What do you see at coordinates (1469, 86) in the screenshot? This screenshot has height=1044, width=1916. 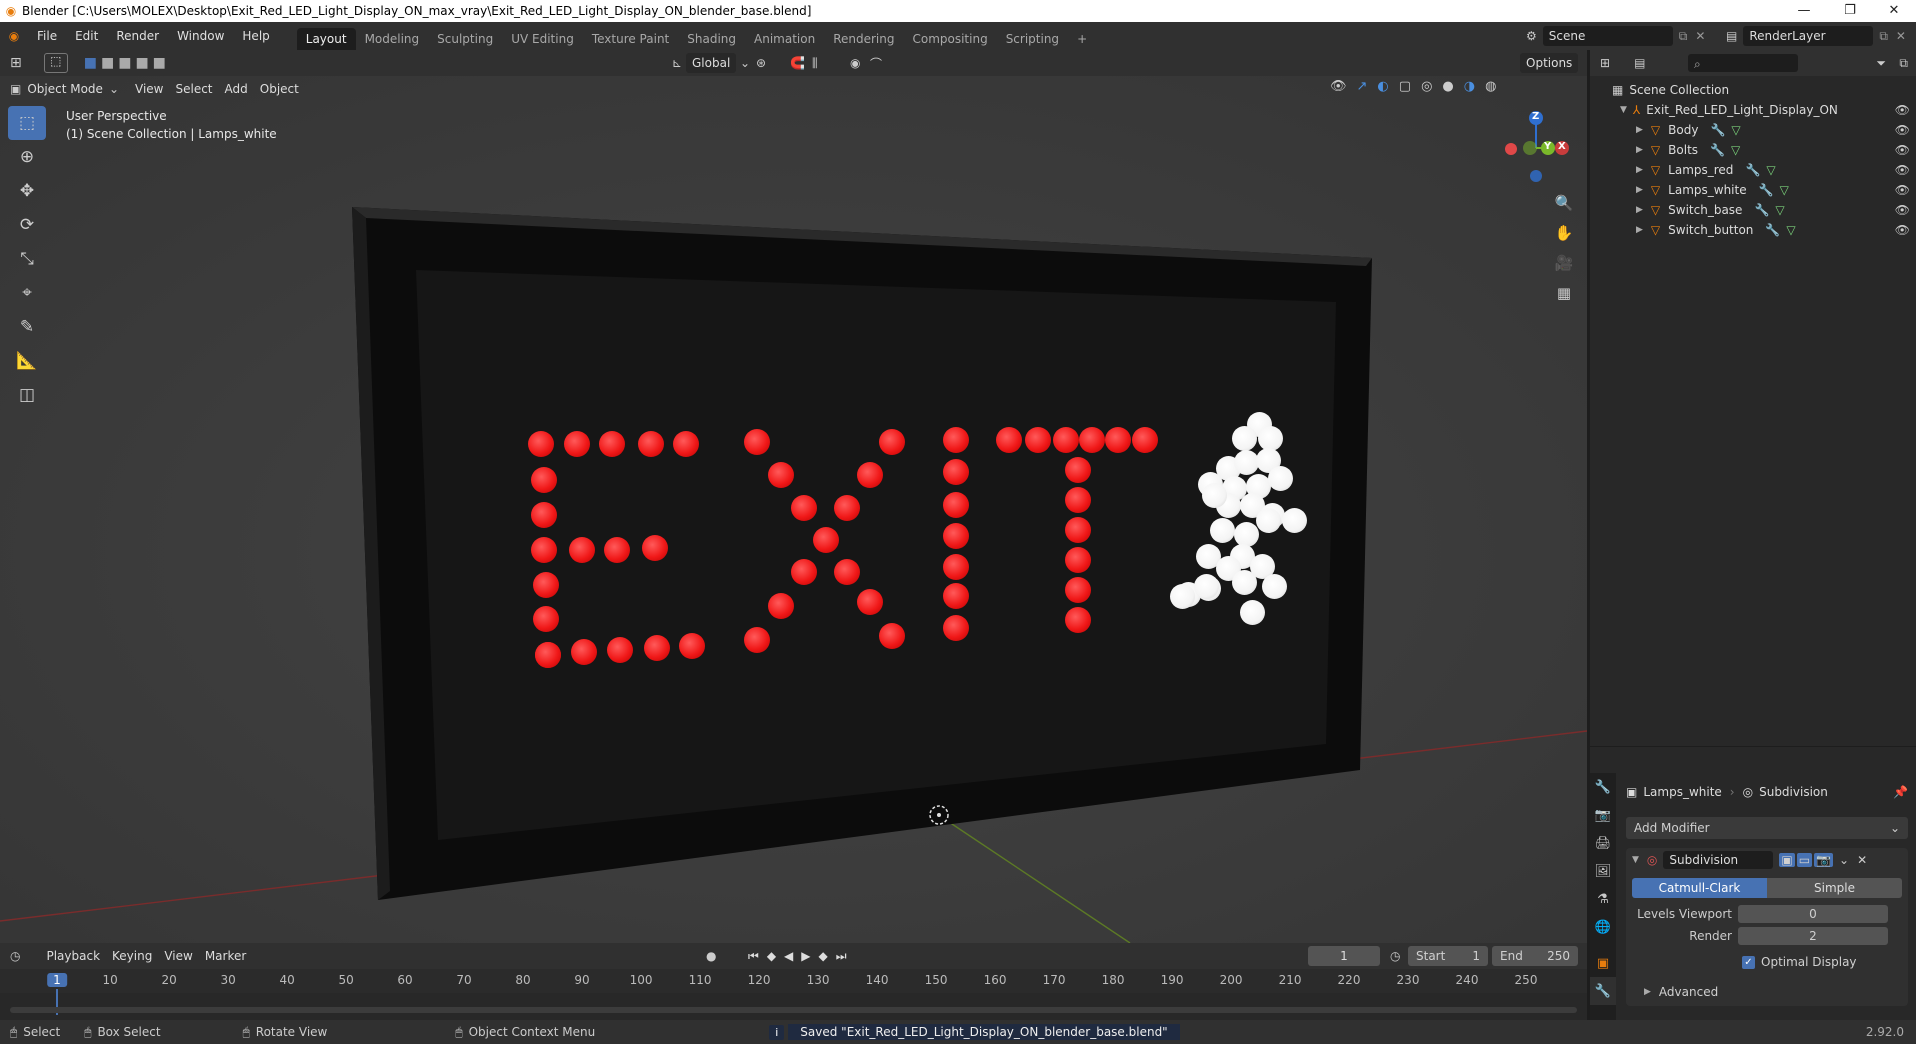 I see `material-shading-icon: ◑` at bounding box center [1469, 86].